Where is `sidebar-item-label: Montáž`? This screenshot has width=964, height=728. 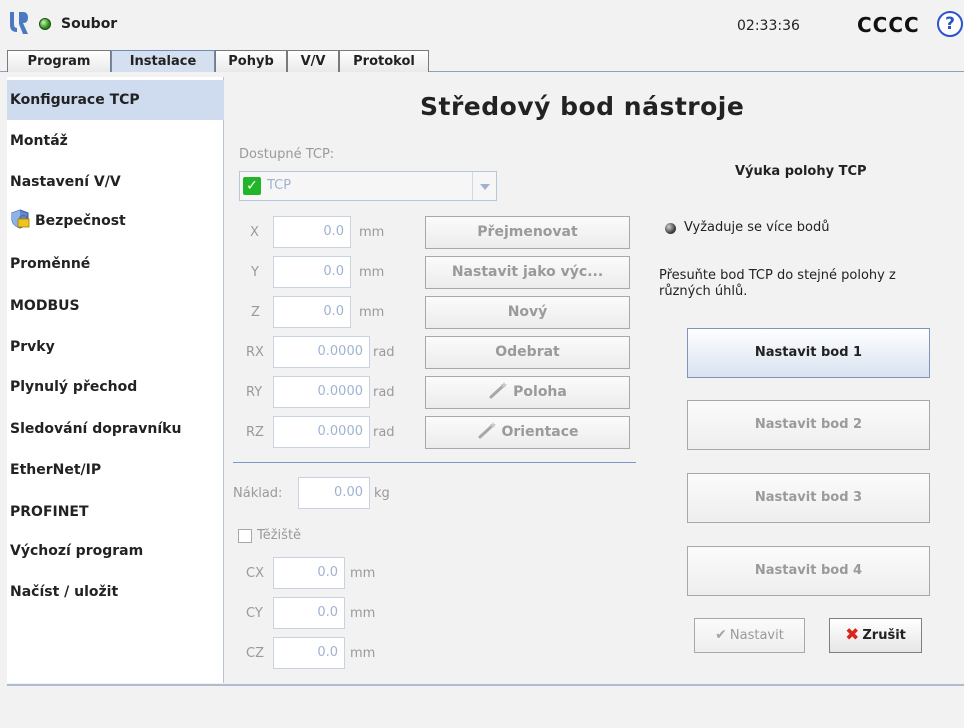 sidebar-item-label: Montáž is located at coordinates (39, 141).